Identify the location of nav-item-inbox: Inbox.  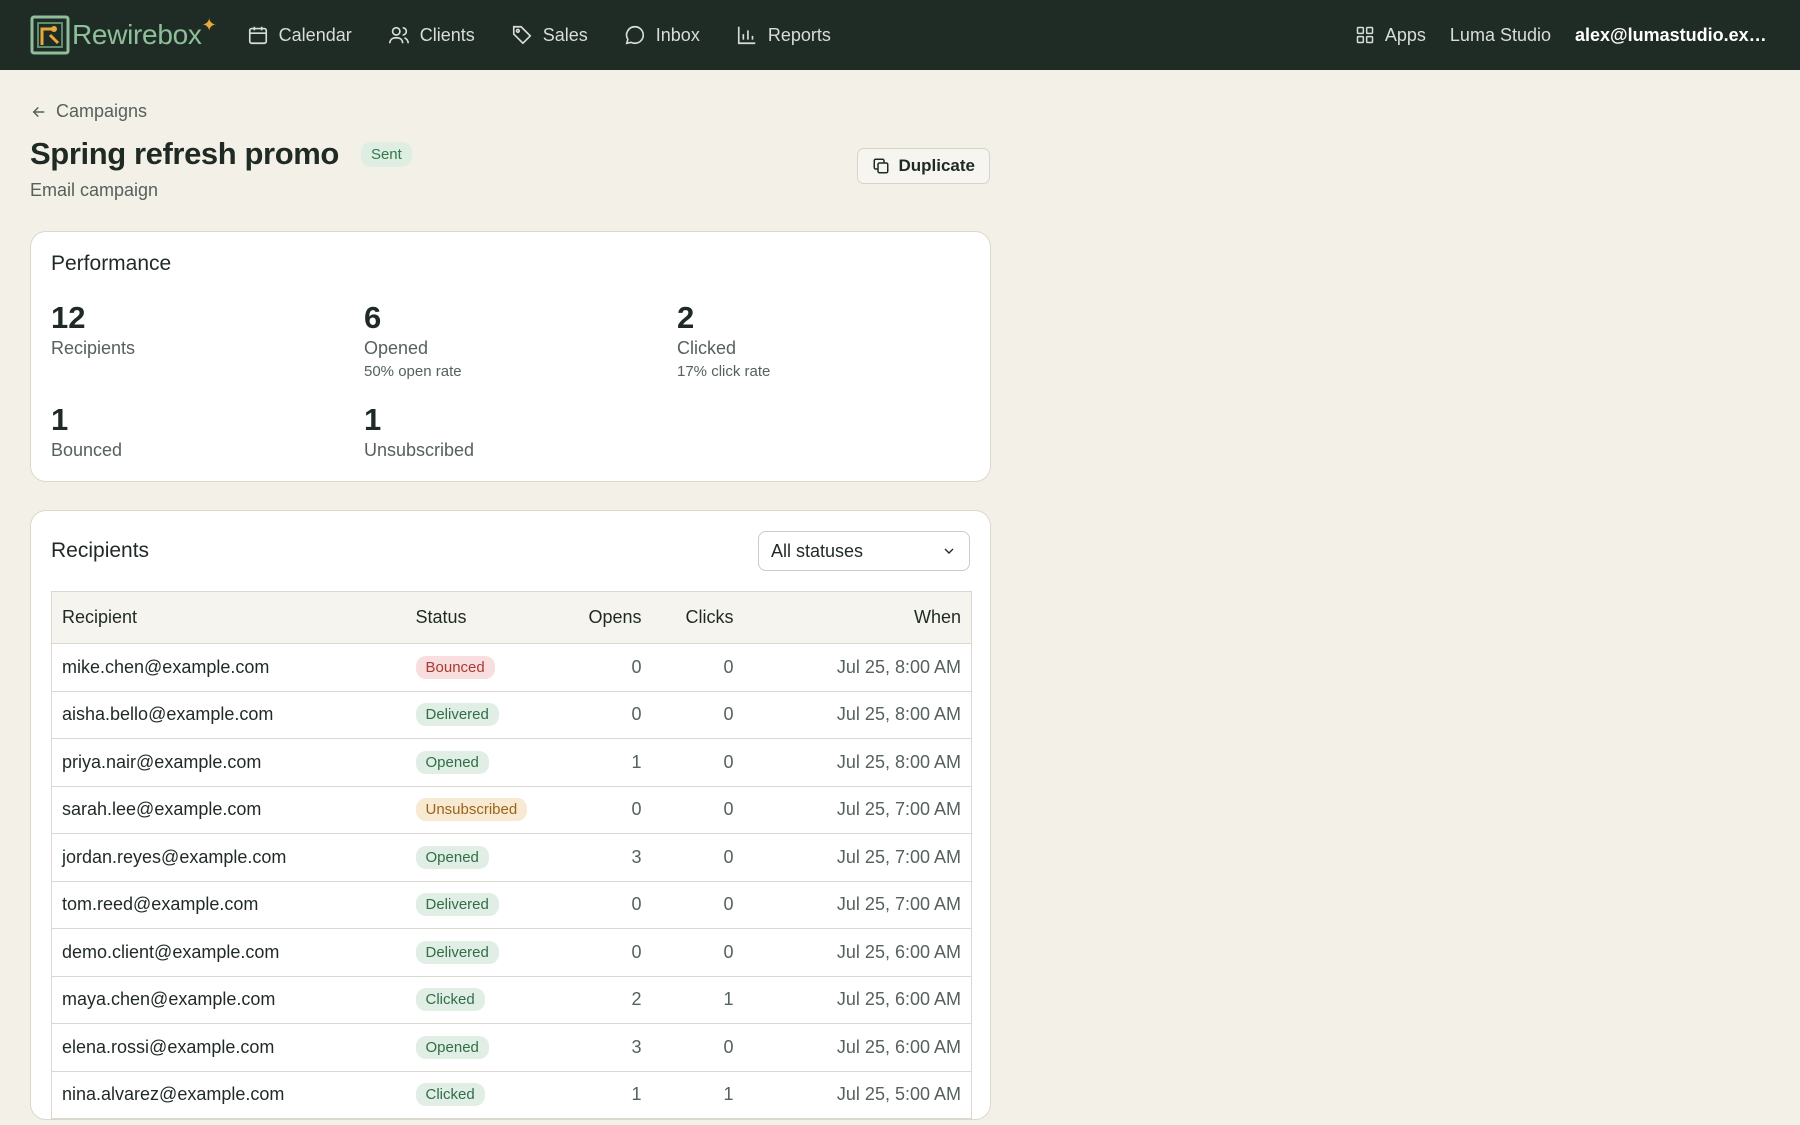
(662, 35).